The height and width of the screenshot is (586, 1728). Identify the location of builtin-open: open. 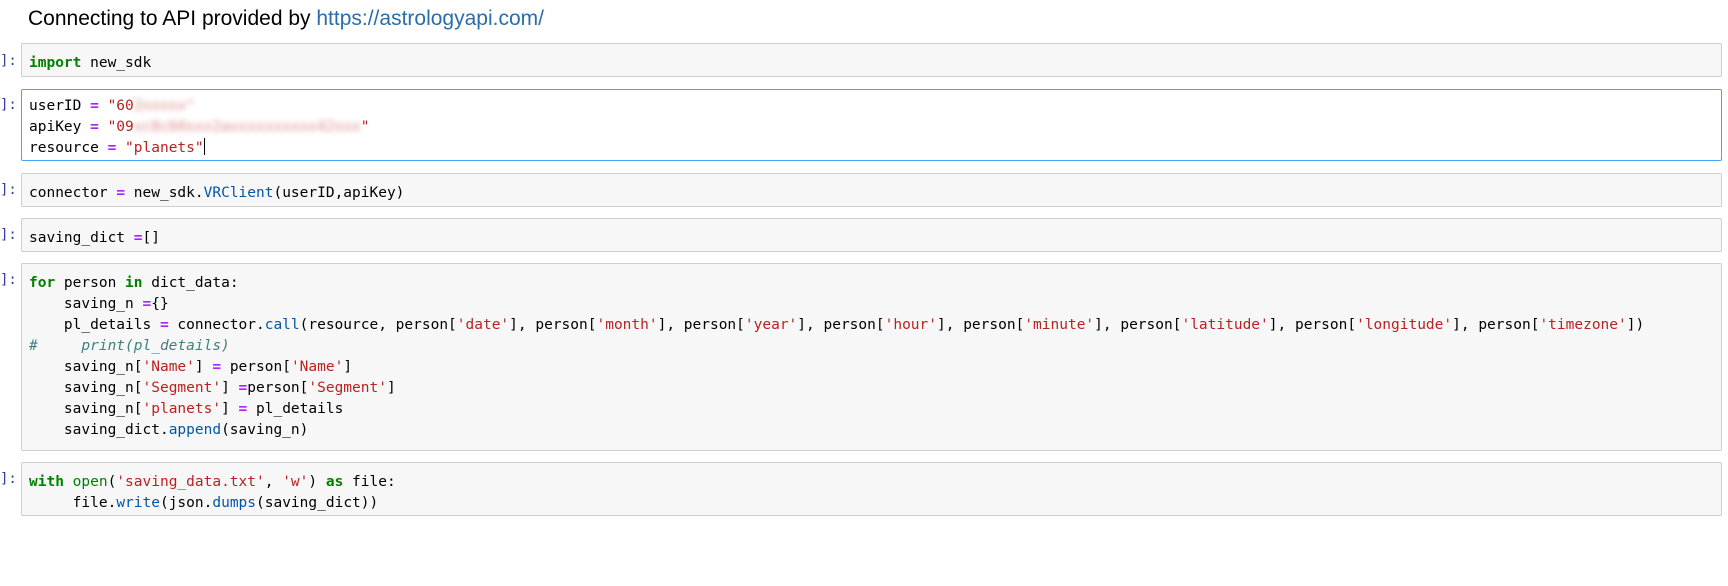
(90, 482).